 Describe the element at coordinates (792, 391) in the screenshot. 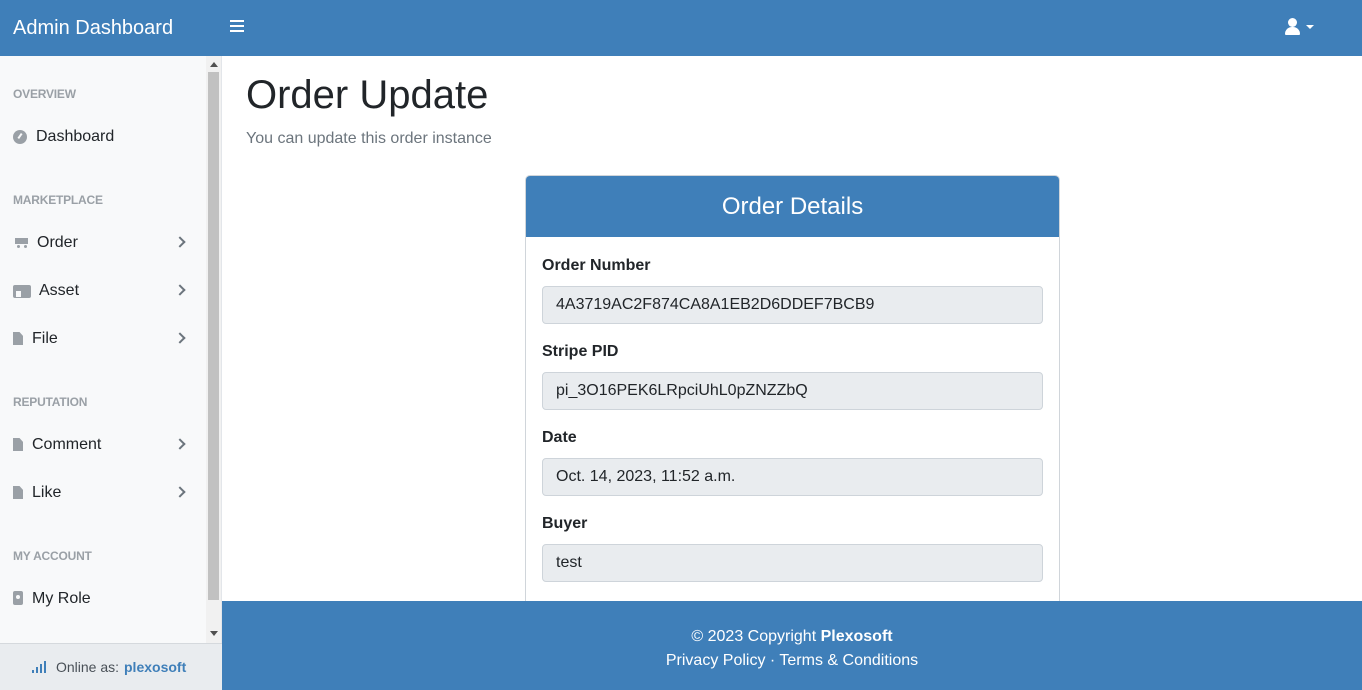

I see `stripe-pid-field` at that location.